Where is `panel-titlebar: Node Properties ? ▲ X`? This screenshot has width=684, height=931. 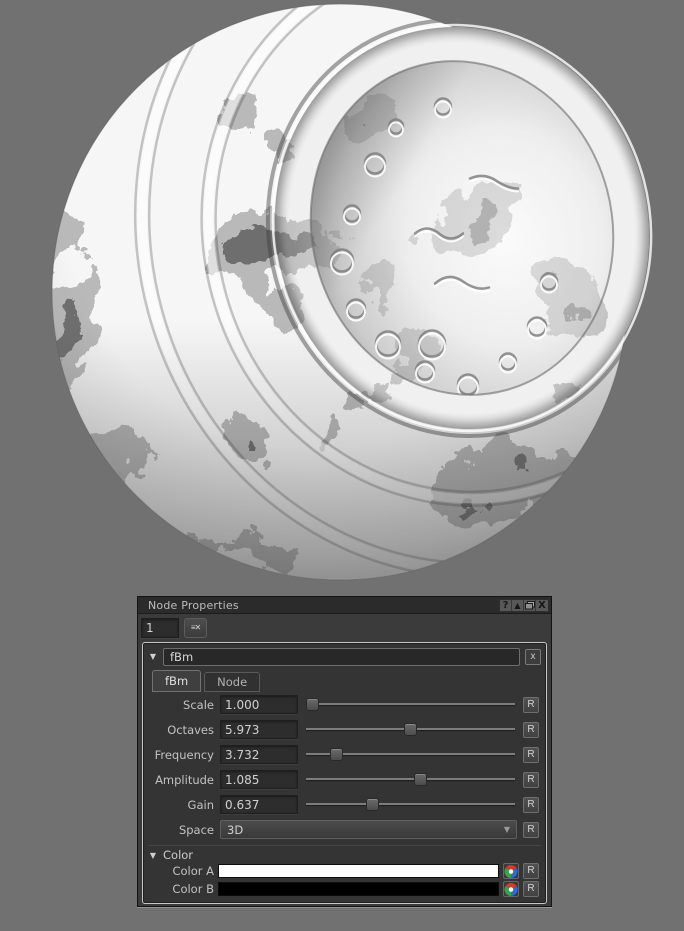 panel-titlebar: Node Properties ? ▲ X is located at coordinates (344, 605).